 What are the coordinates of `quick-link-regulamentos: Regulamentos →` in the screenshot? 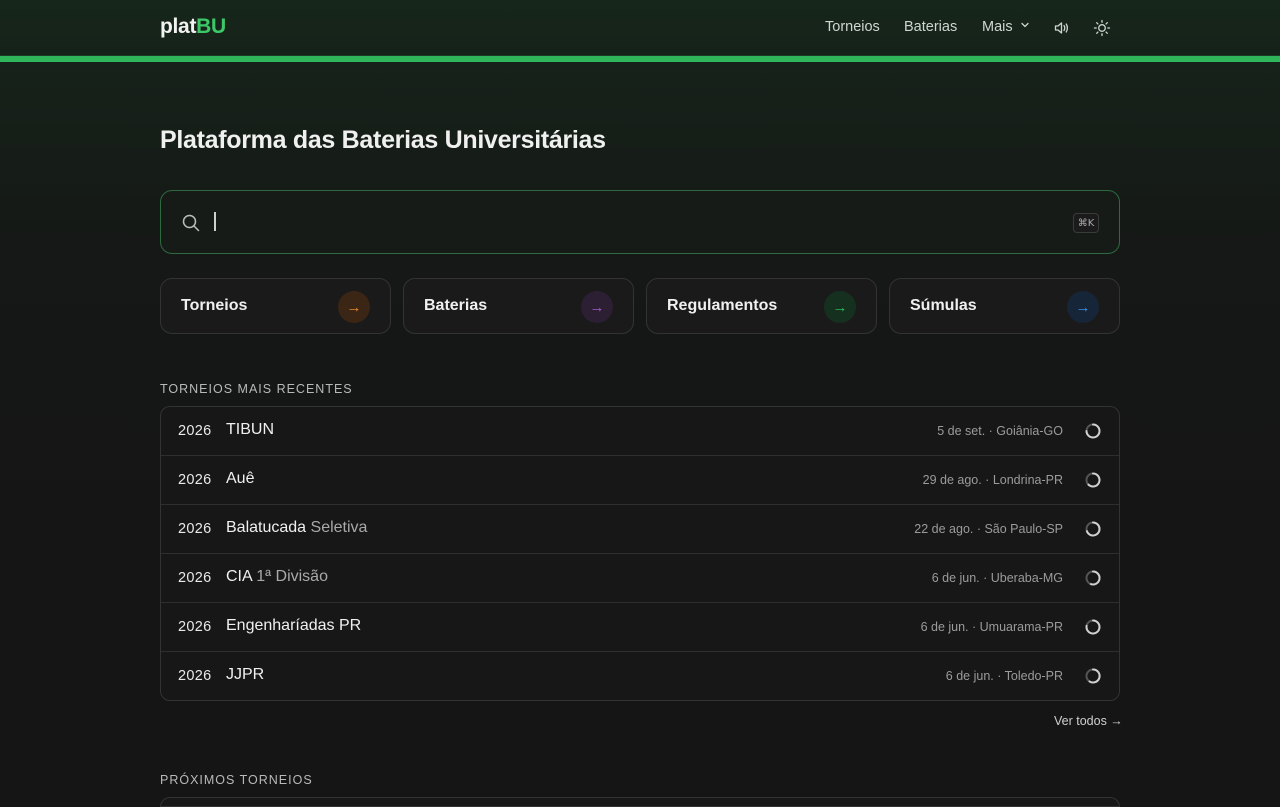 It's located at (761, 306).